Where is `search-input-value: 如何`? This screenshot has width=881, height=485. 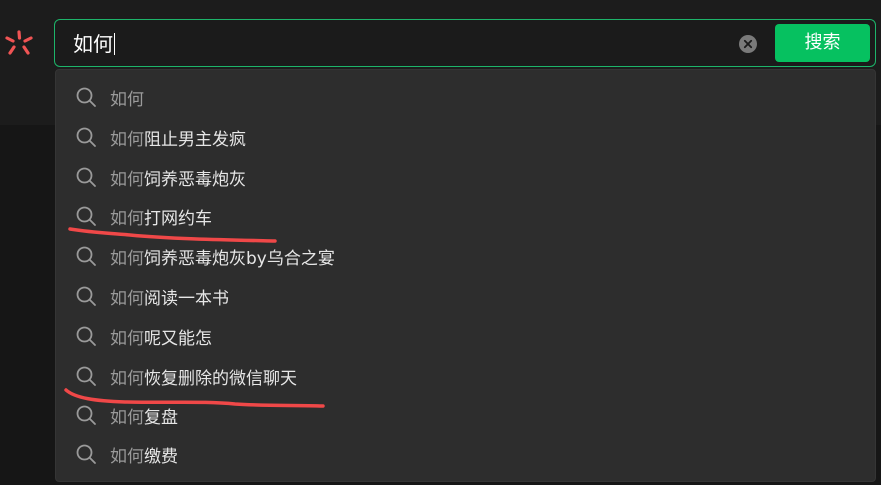 search-input-value: 如何 is located at coordinates (93, 44).